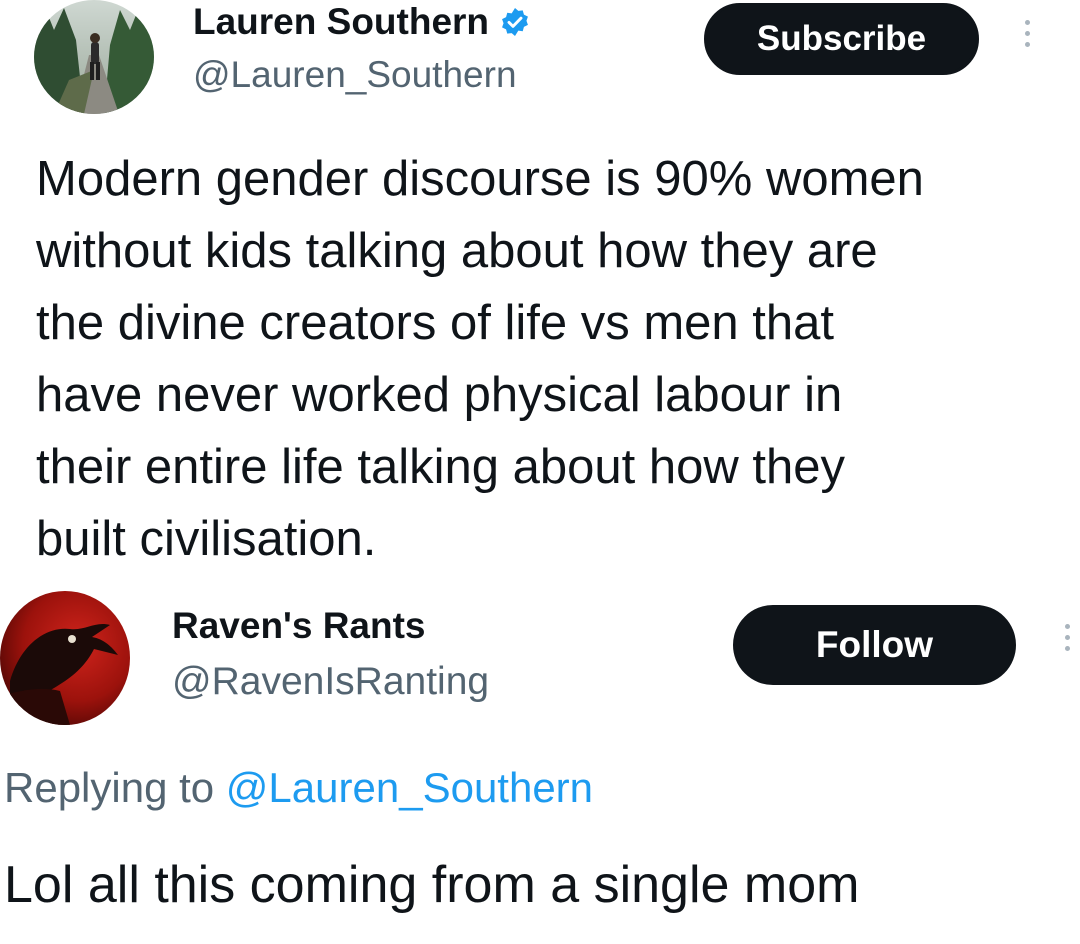 The image size is (1080, 944). What do you see at coordinates (432, 885) in the screenshot?
I see `reply-text: Lol all this coming from a single mom` at bounding box center [432, 885].